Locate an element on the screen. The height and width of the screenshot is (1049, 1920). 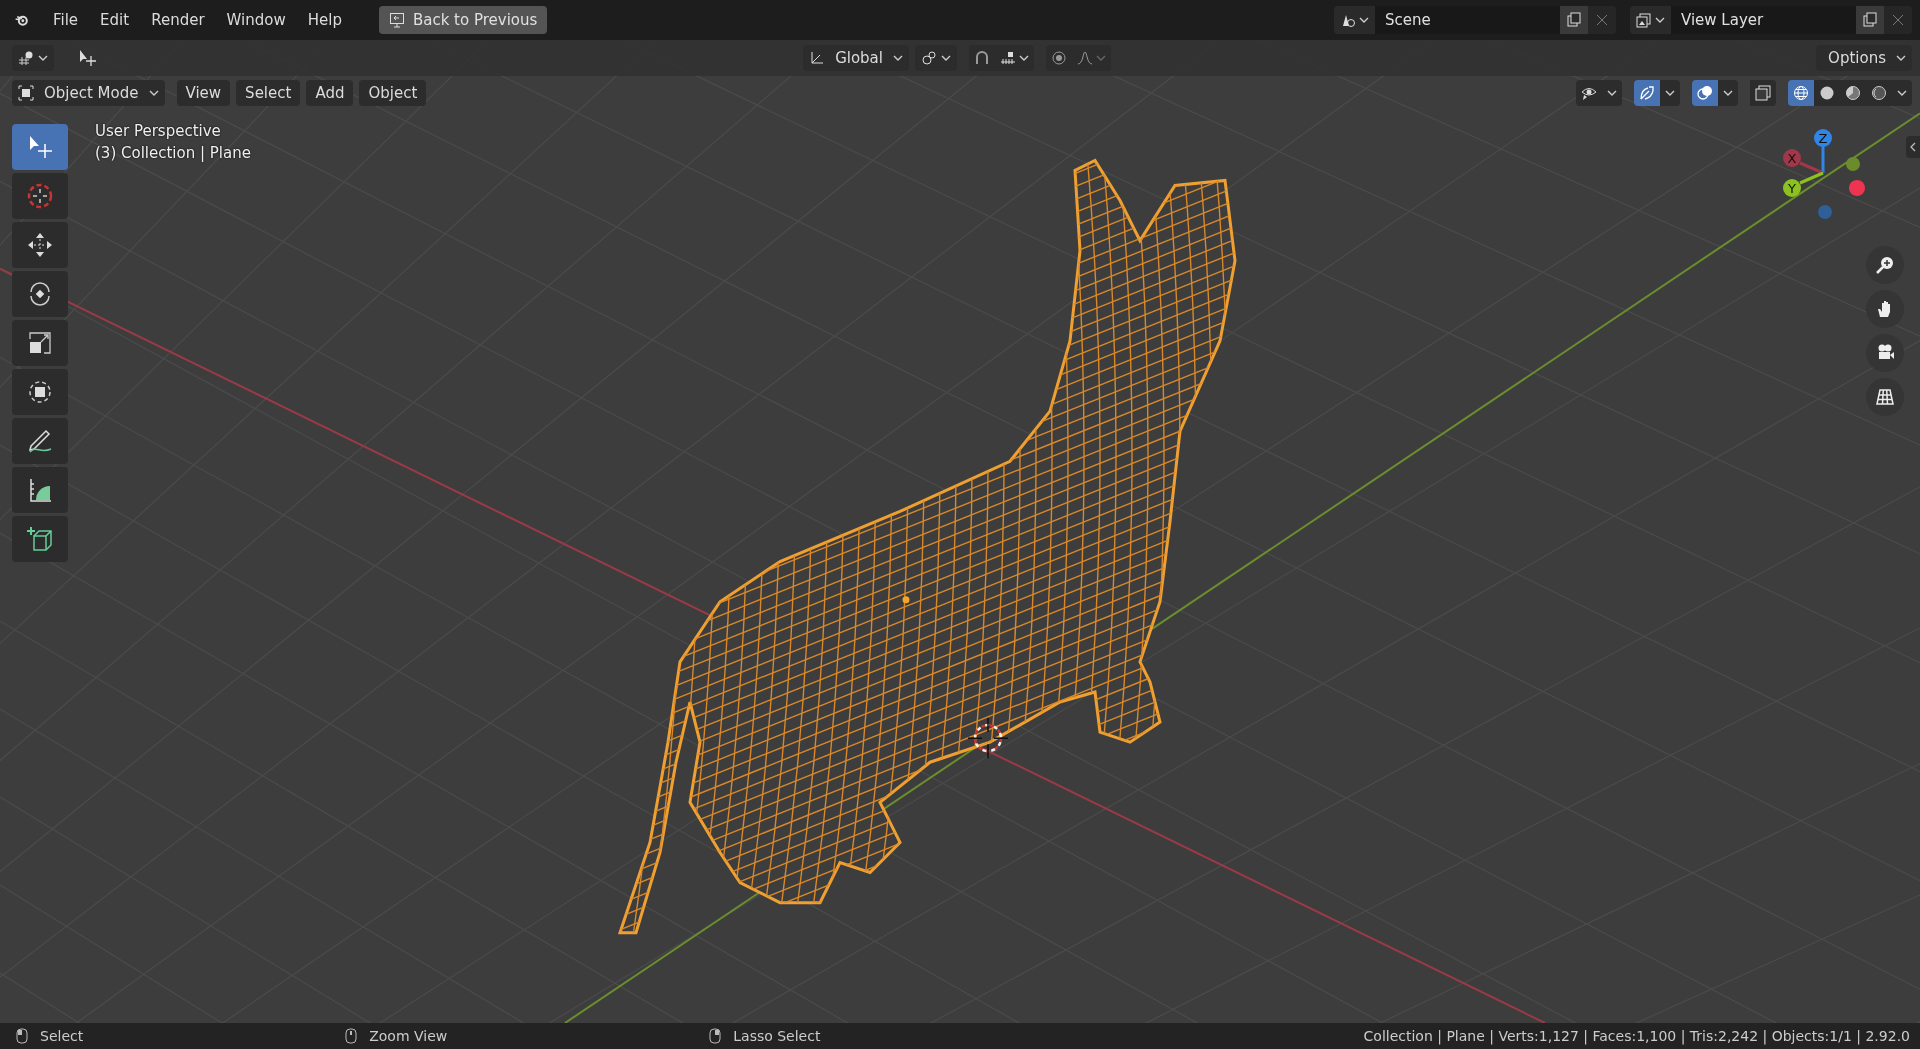
solid-sphere-icon is located at coordinates (1827, 93).